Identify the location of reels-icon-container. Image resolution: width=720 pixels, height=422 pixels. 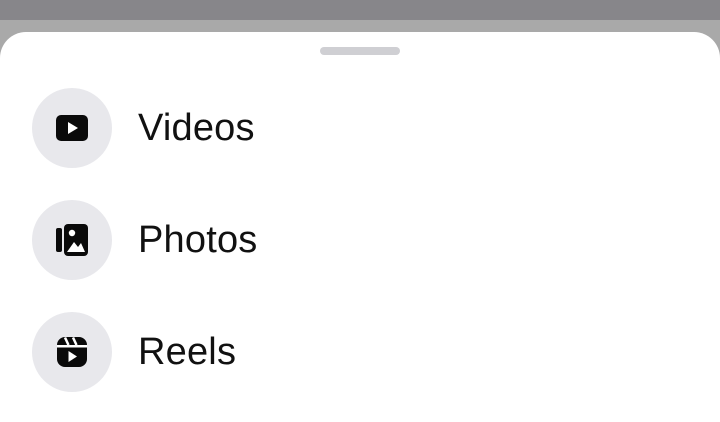
(72, 352).